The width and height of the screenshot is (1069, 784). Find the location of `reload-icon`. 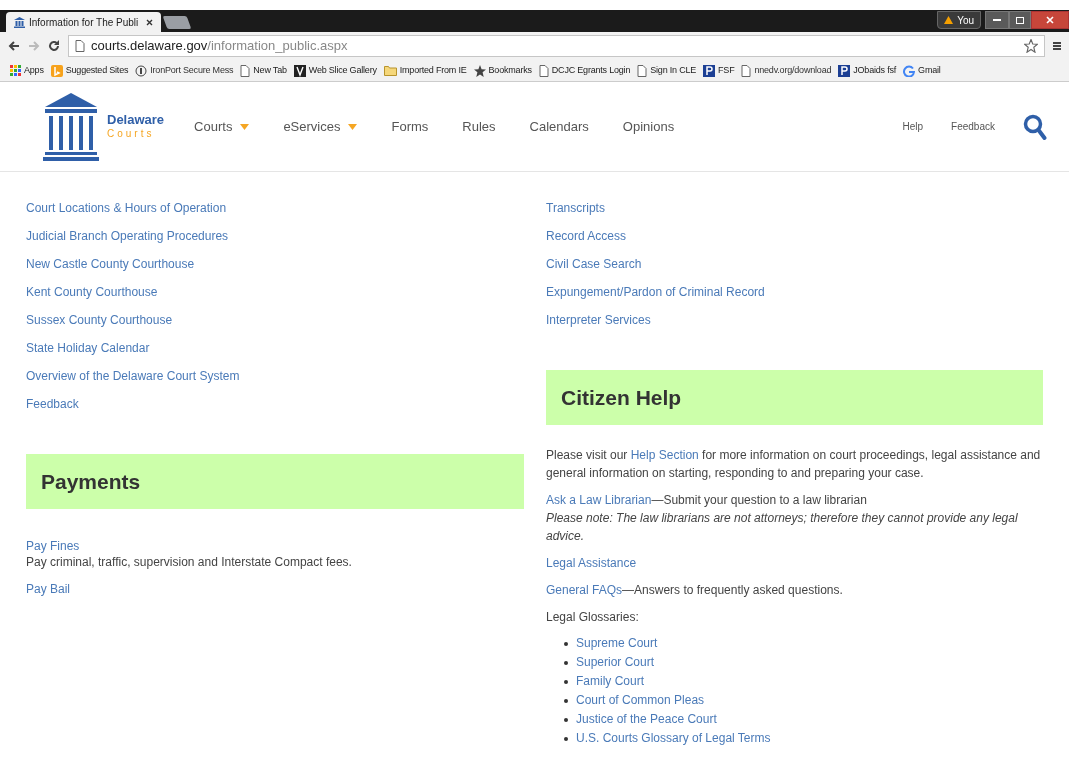

reload-icon is located at coordinates (54, 46).